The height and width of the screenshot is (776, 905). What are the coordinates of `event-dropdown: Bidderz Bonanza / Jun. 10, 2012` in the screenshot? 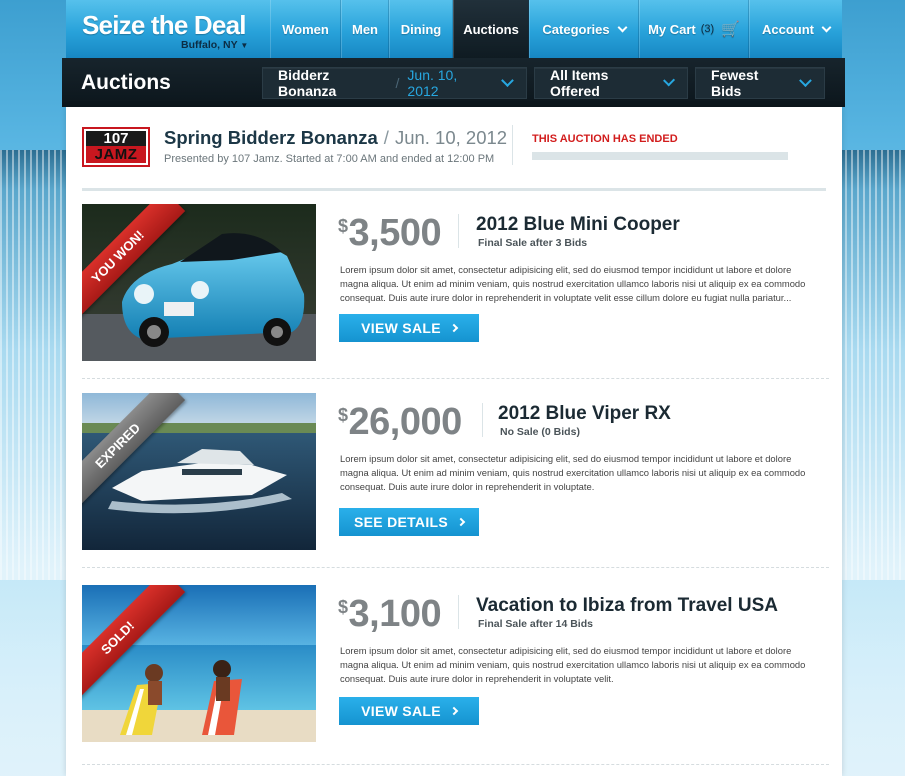 It's located at (394, 82).